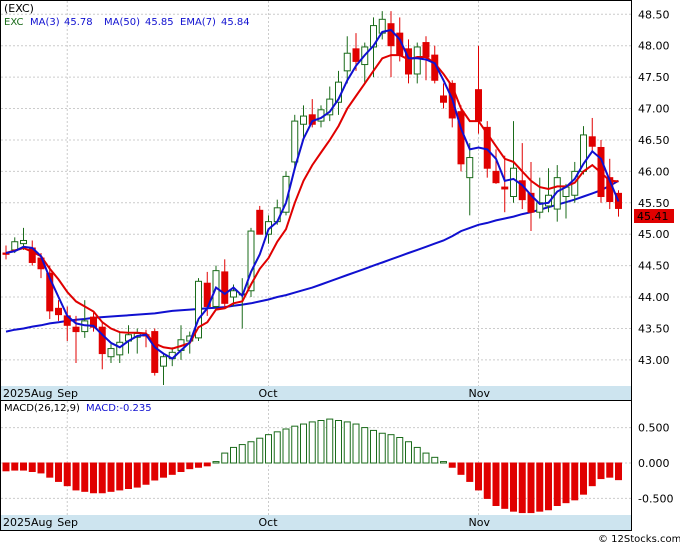  What do you see at coordinates (639, 539) in the screenshot?
I see `watermark: © 12Stocks.com` at bounding box center [639, 539].